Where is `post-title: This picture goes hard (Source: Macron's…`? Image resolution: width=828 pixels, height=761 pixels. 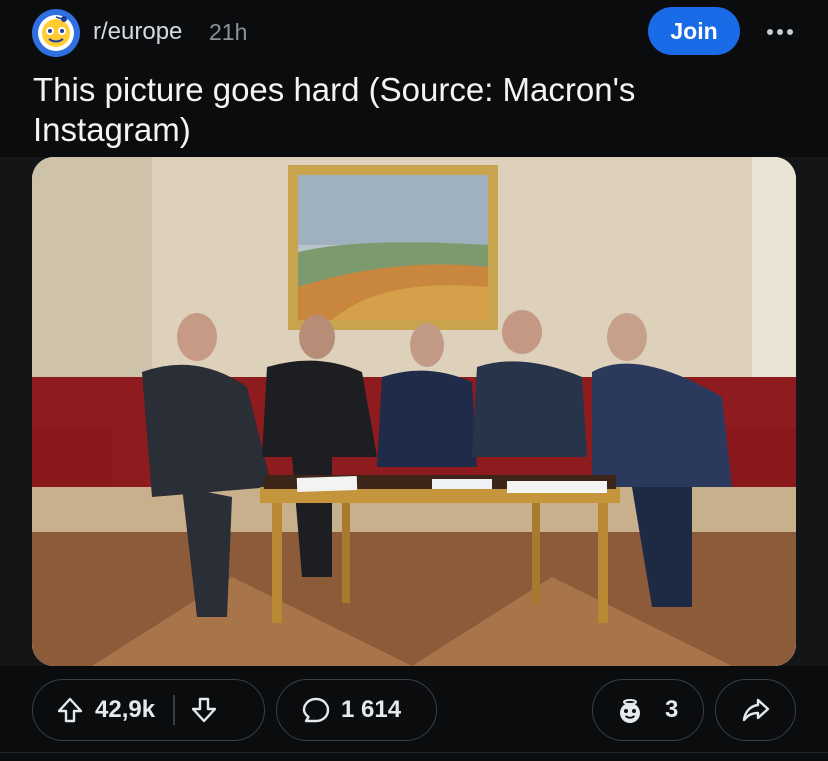 post-title: This picture goes hard (Source: Macron's… is located at coordinates (413, 110).